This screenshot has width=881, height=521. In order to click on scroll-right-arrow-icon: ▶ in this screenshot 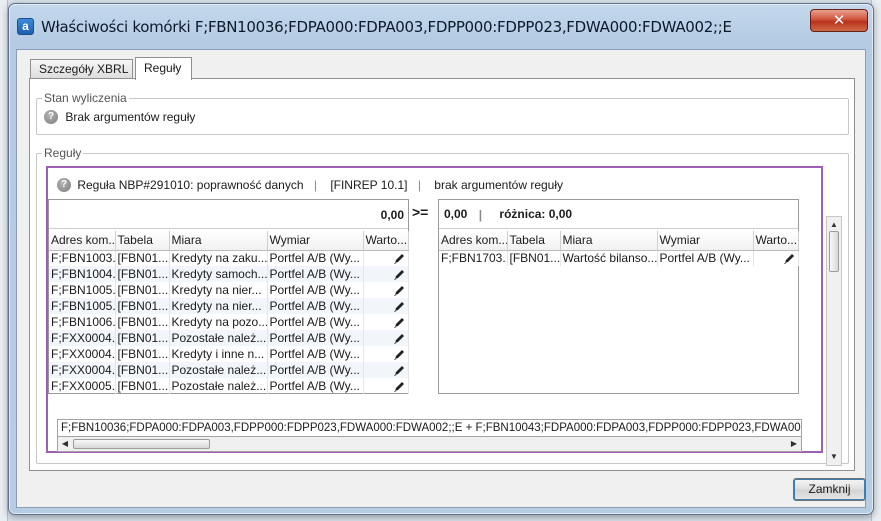, I will do `click(794, 444)`.